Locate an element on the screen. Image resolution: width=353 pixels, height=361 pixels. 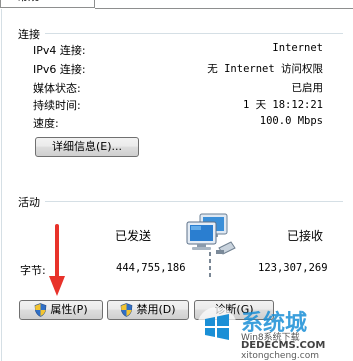
watermark: 系统城 Win8系统下载 DEDECMS.COM xitongcheng.com is located at coordinates (273, 326).